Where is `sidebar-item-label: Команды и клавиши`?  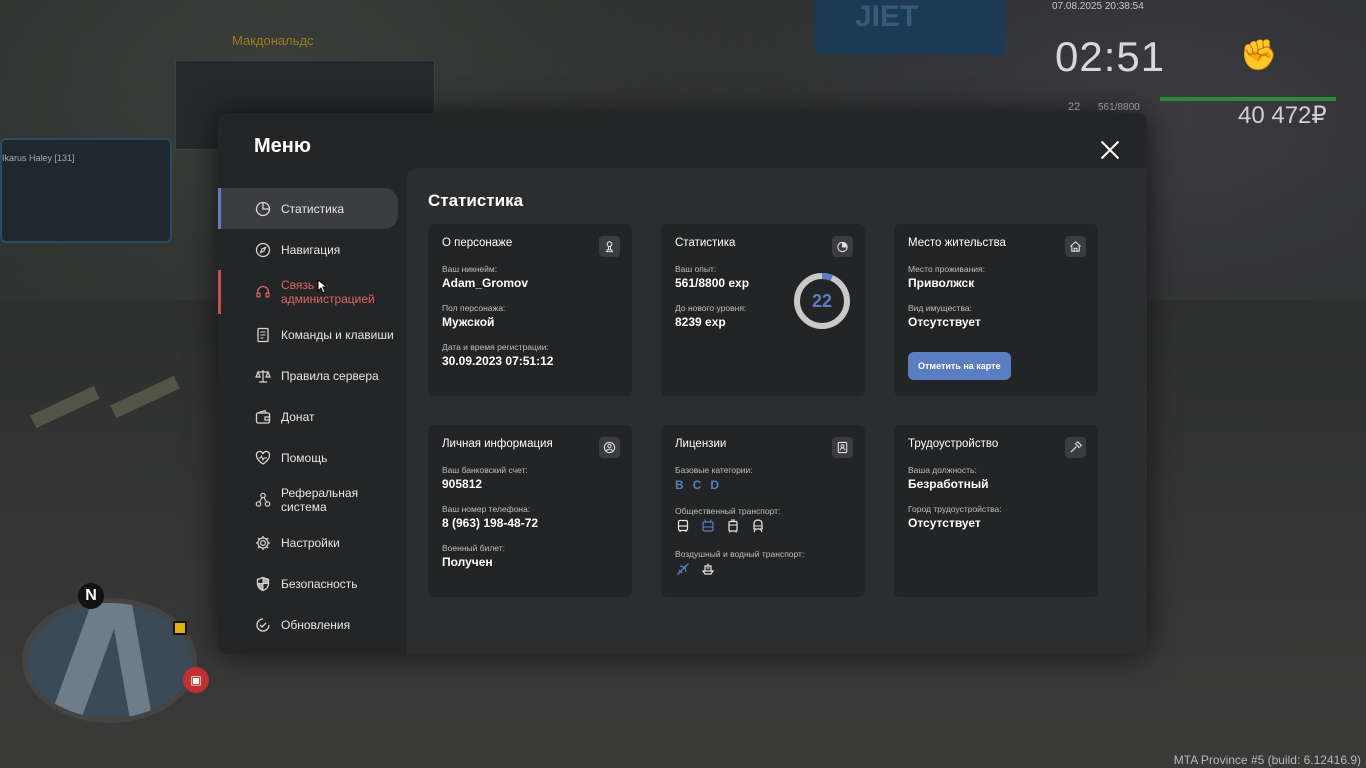
sidebar-item-label: Команды и клавиши is located at coordinates (337, 334).